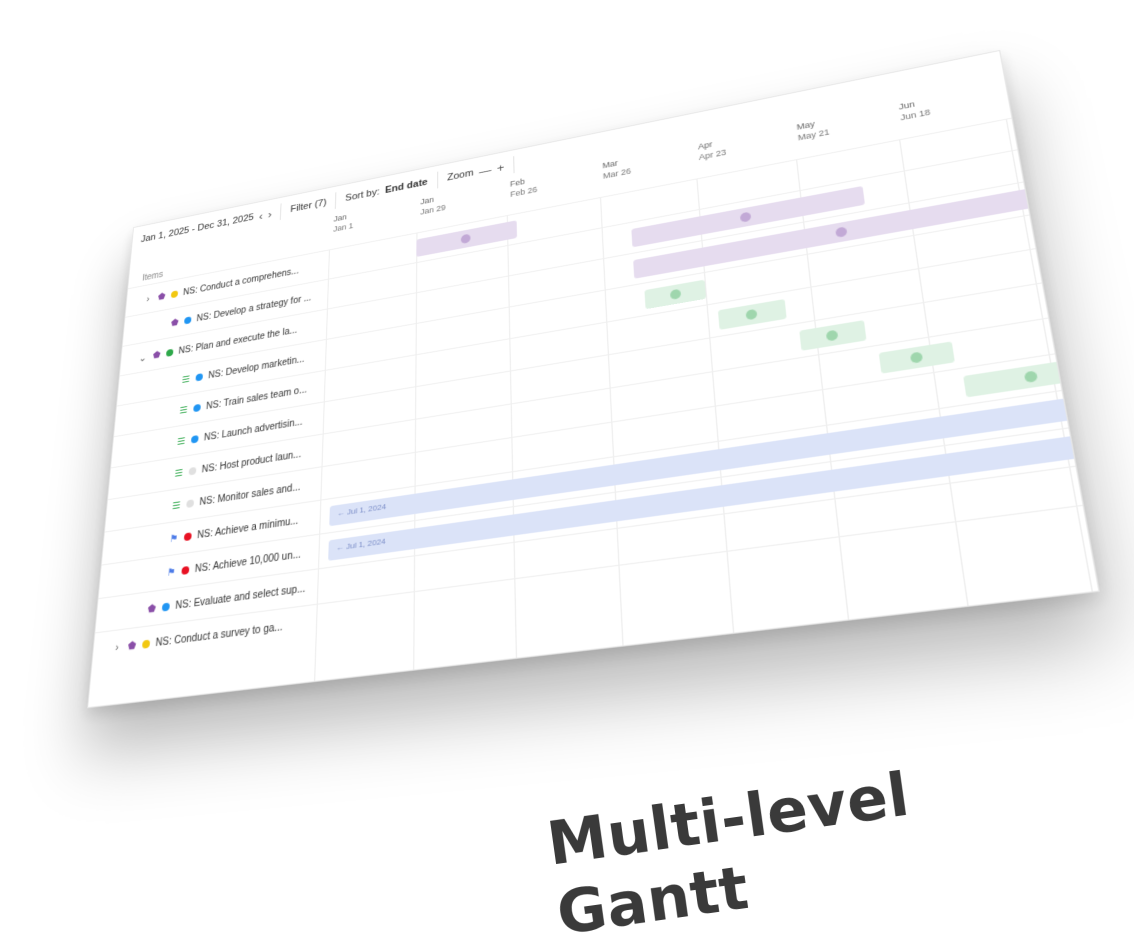 The image size is (1134, 949). What do you see at coordinates (485, 170) in the screenshot?
I see `zoom-out-button: —` at bounding box center [485, 170].